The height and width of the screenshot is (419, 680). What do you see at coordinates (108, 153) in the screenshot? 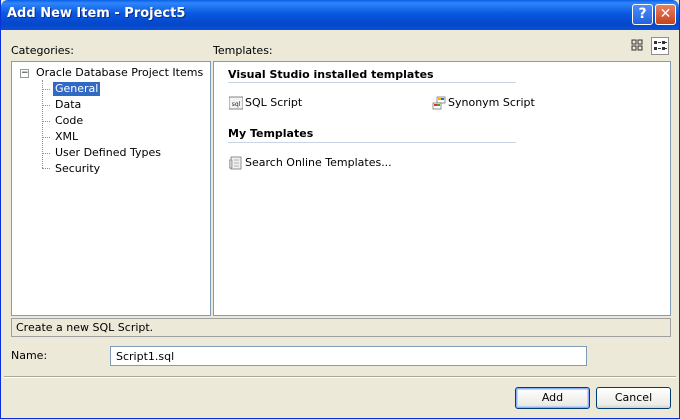
I see `tree-item-user-defined-types: User Defined Types` at bounding box center [108, 153].